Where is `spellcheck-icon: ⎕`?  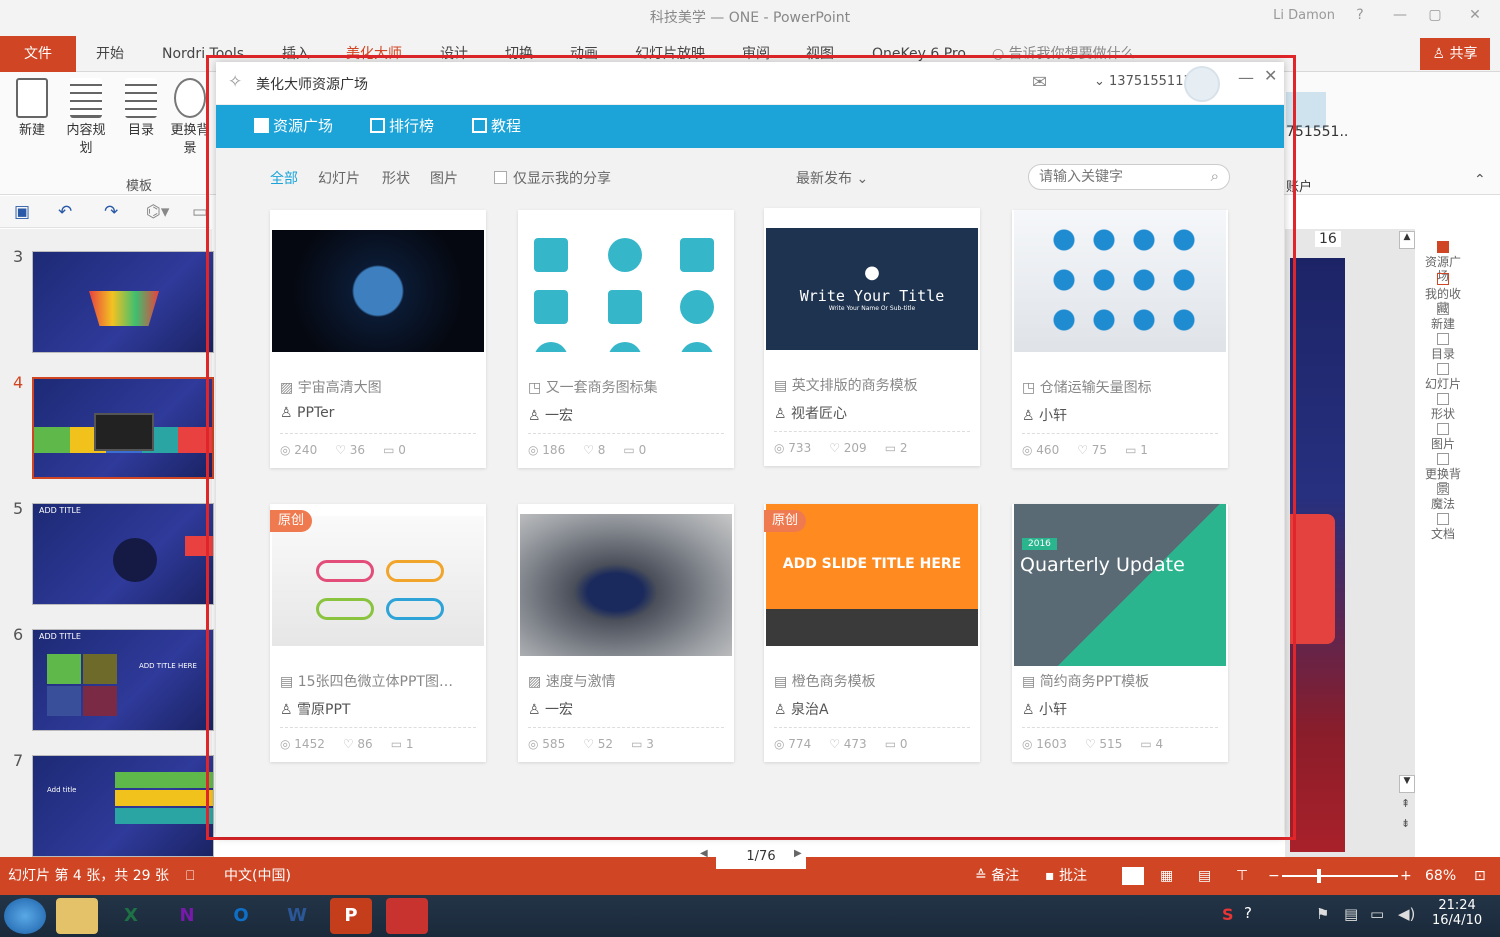 spellcheck-icon: ⎕ is located at coordinates (190, 876).